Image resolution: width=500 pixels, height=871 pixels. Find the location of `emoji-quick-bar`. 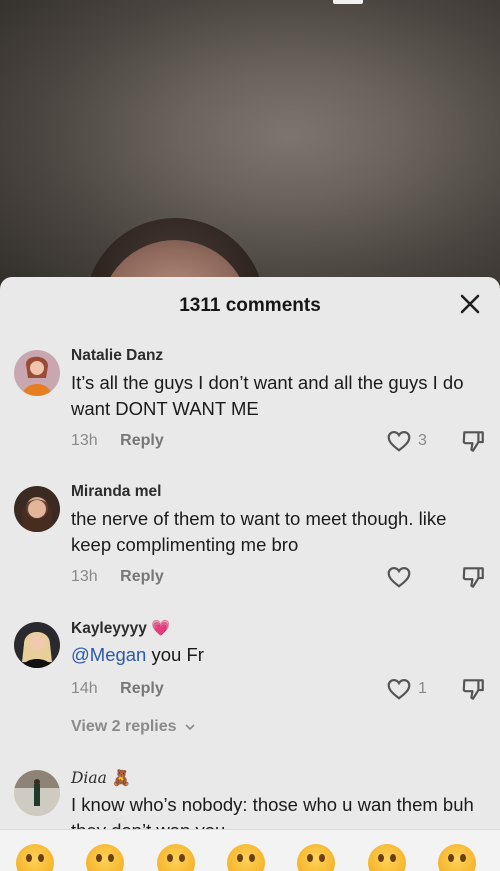

emoji-quick-bar is located at coordinates (250, 850).